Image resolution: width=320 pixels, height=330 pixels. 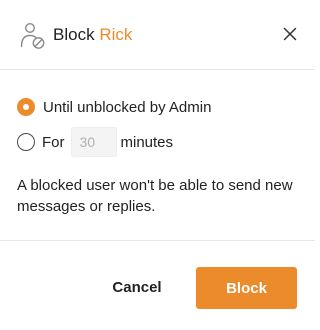 What do you see at coordinates (74, 34) in the screenshot?
I see `title-prefix: Block` at bounding box center [74, 34].